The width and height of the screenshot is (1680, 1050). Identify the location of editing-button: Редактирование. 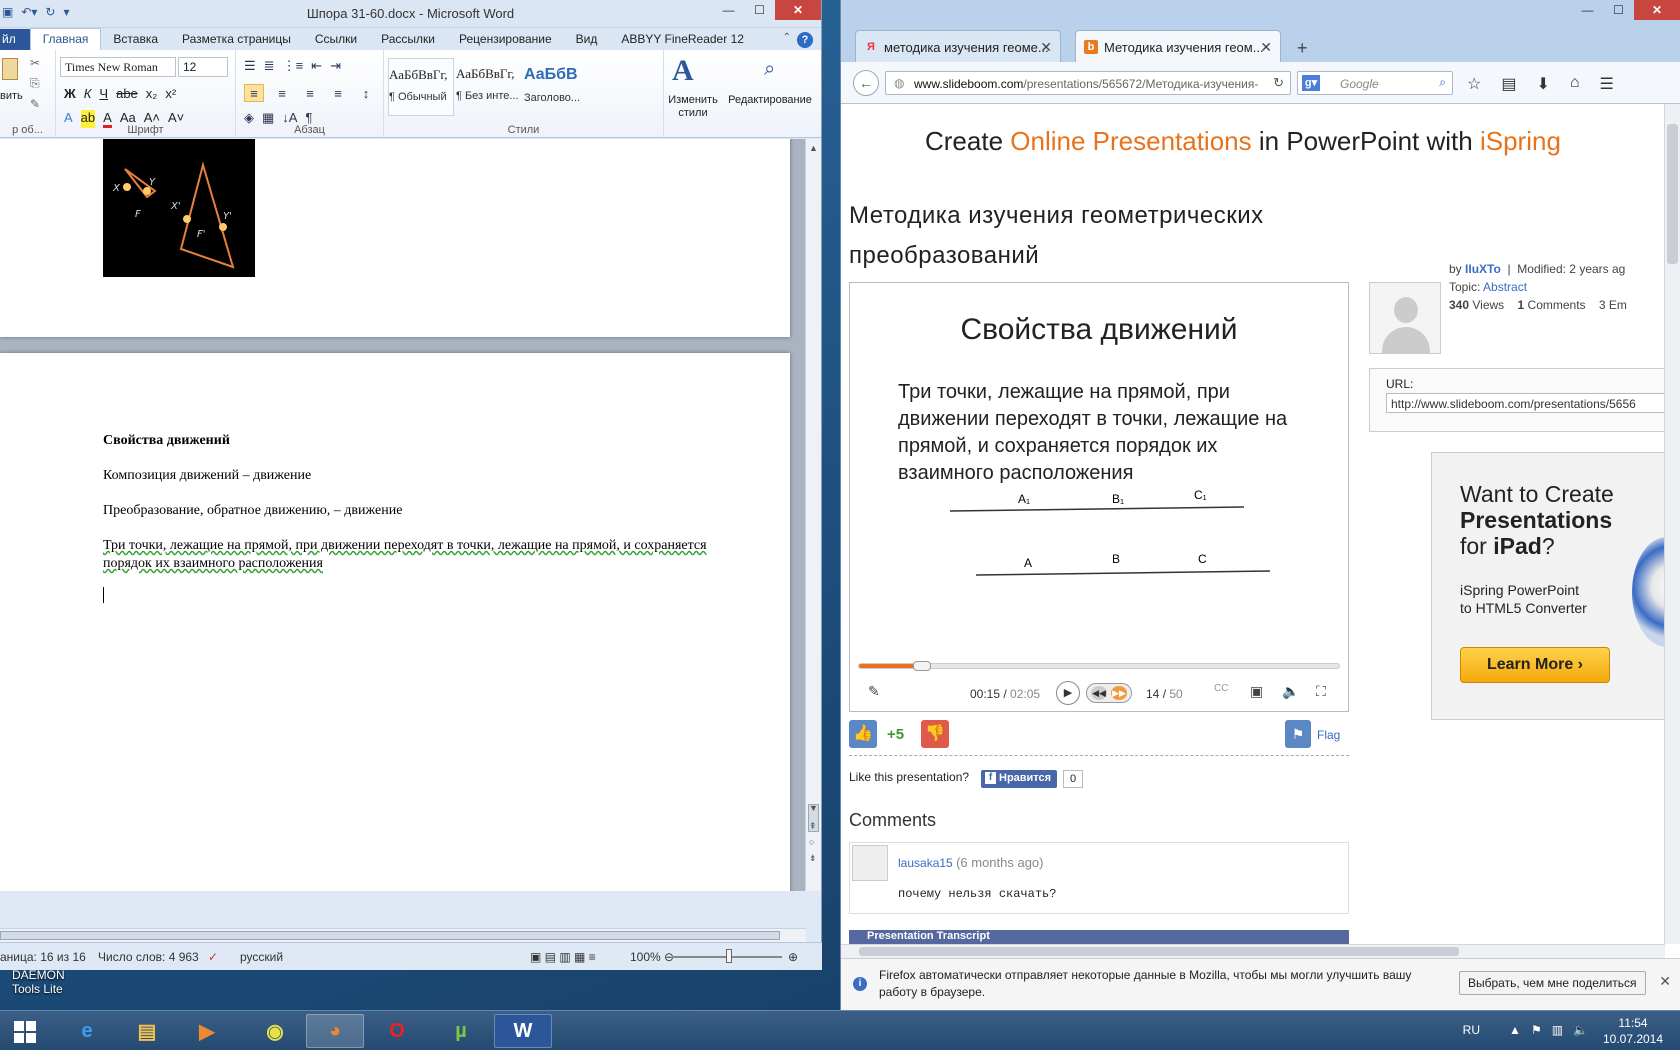
(770, 100).